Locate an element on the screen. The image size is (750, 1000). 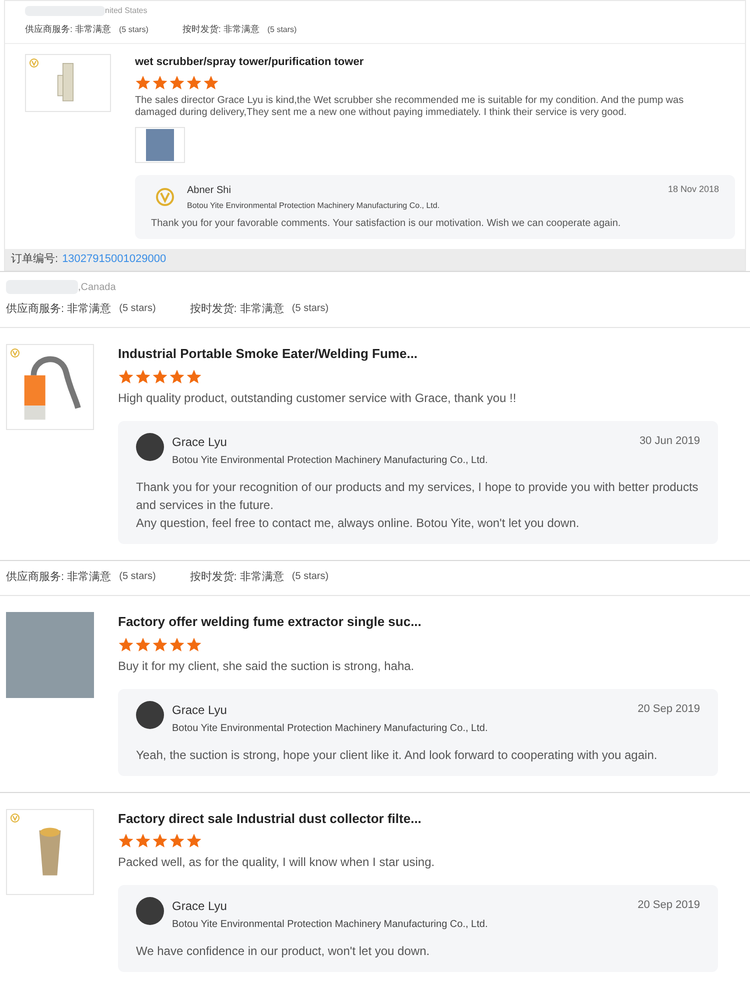
customer-location: ,Canada is located at coordinates (97, 287).